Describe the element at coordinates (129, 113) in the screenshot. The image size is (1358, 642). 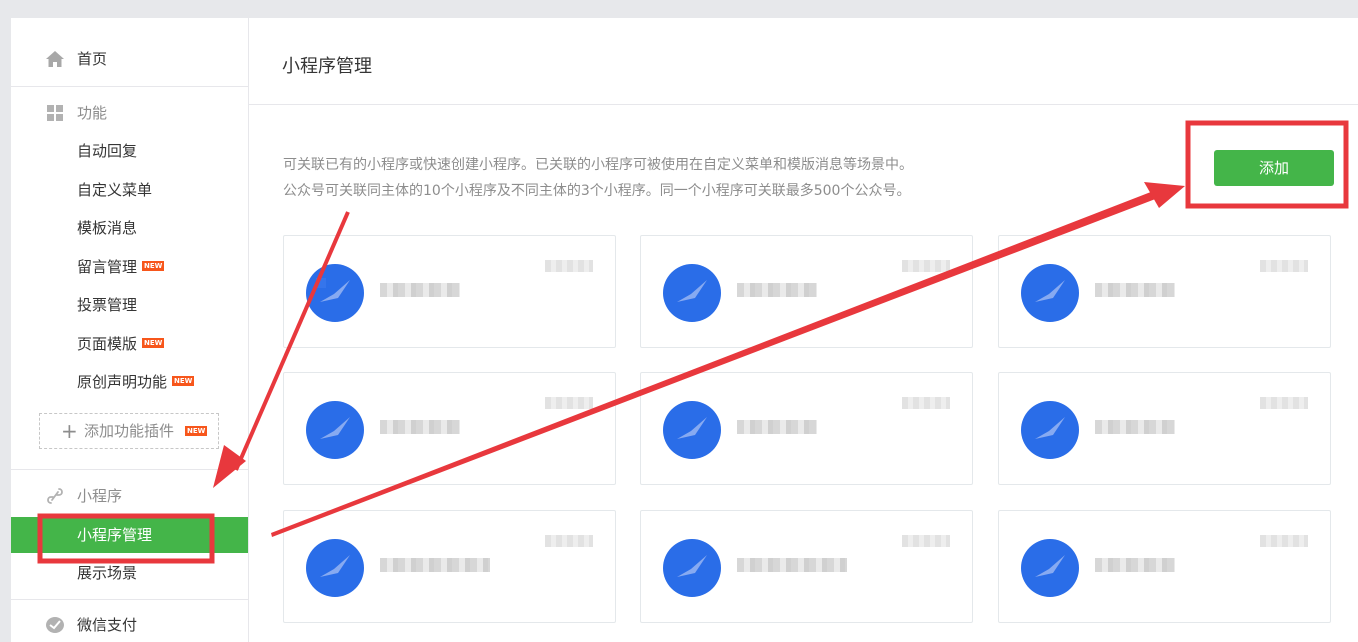
I see `sidebar-header-features: 功能` at that location.